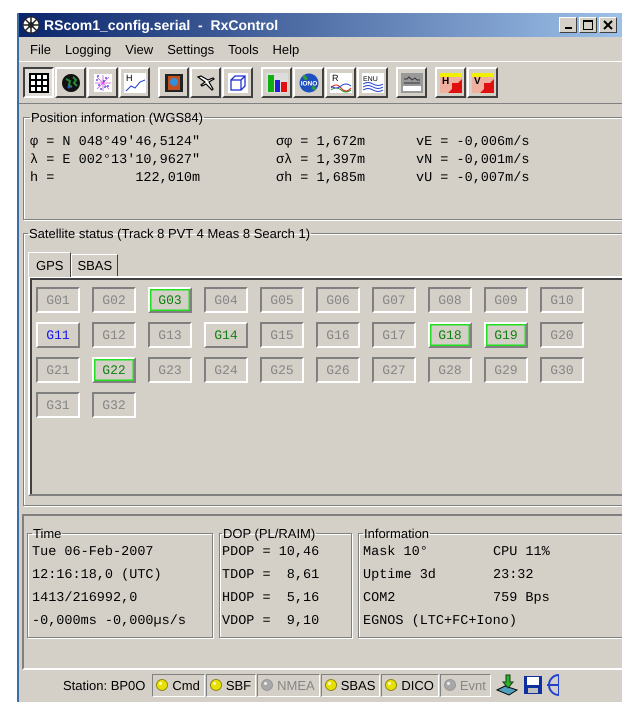 Image resolution: width=622 pixels, height=702 pixels. What do you see at coordinates (191, 49) in the screenshot?
I see `menu-item: Settings` at bounding box center [191, 49].